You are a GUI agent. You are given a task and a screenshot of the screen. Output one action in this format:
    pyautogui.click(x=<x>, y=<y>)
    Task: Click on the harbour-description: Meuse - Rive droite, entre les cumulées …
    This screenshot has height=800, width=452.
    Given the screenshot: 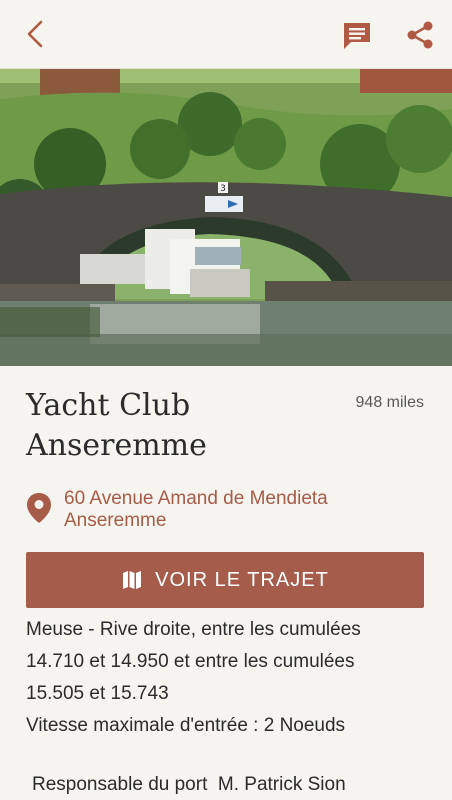 What is the action you would take?
    pyautogui.click(x=231, y=678)
    